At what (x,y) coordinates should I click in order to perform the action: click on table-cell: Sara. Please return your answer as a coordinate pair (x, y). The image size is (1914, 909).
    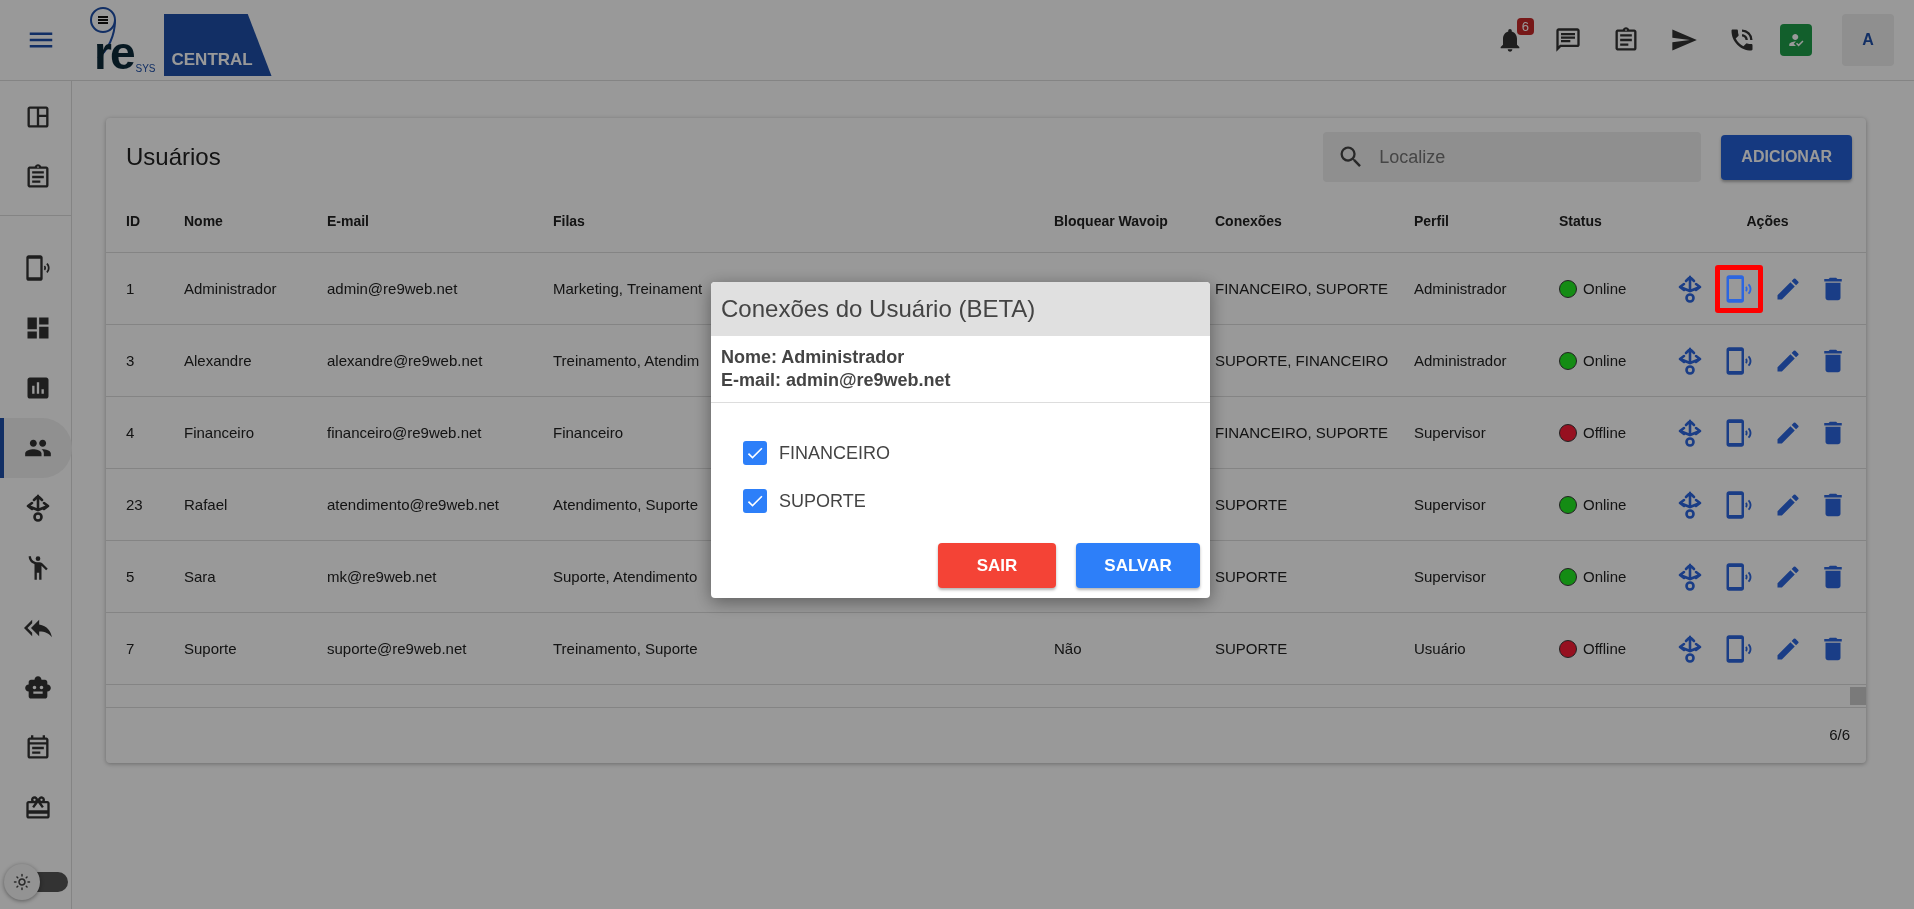
    Looking at the image, I should click on (200, 576).